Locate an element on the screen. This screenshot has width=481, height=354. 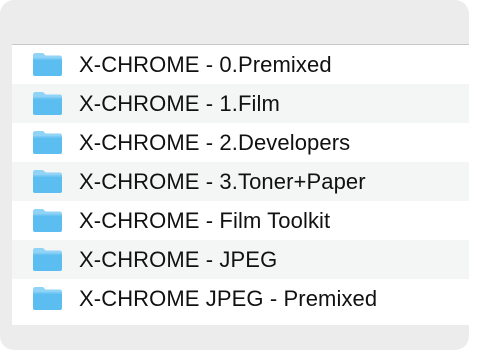
folder-name: X-CHROME - 1.Film is located at coordinates (179, 103).